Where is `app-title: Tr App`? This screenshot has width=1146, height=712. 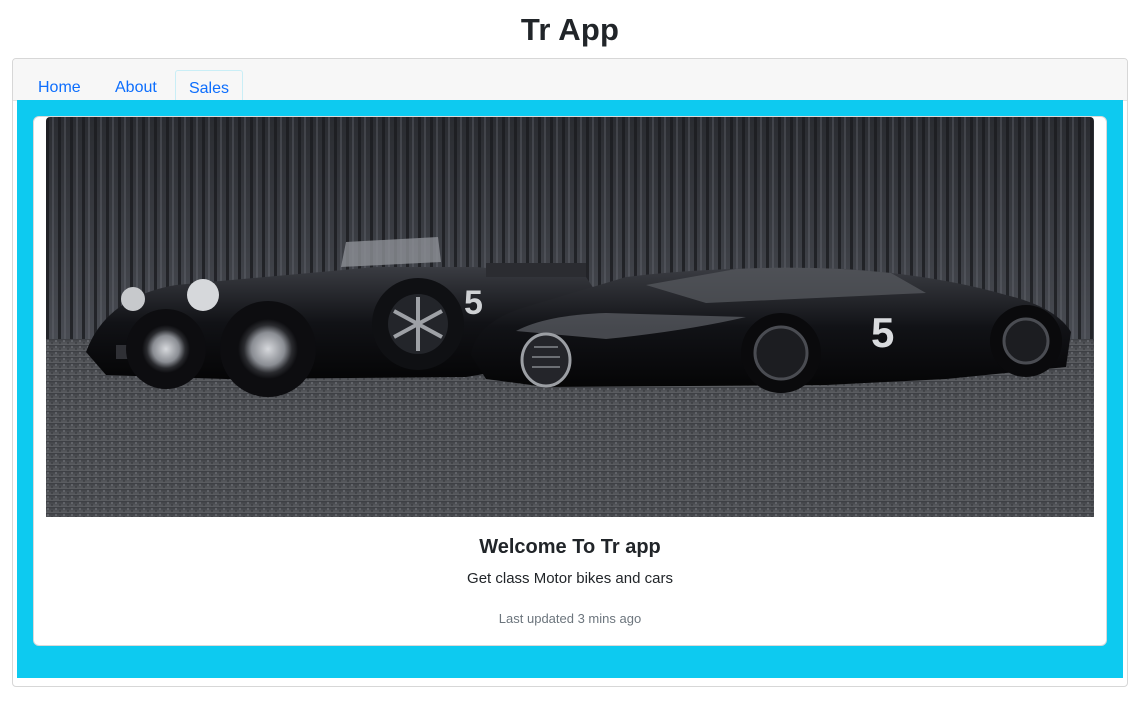 app-title: Tr App is located at coordinates (570, 29).